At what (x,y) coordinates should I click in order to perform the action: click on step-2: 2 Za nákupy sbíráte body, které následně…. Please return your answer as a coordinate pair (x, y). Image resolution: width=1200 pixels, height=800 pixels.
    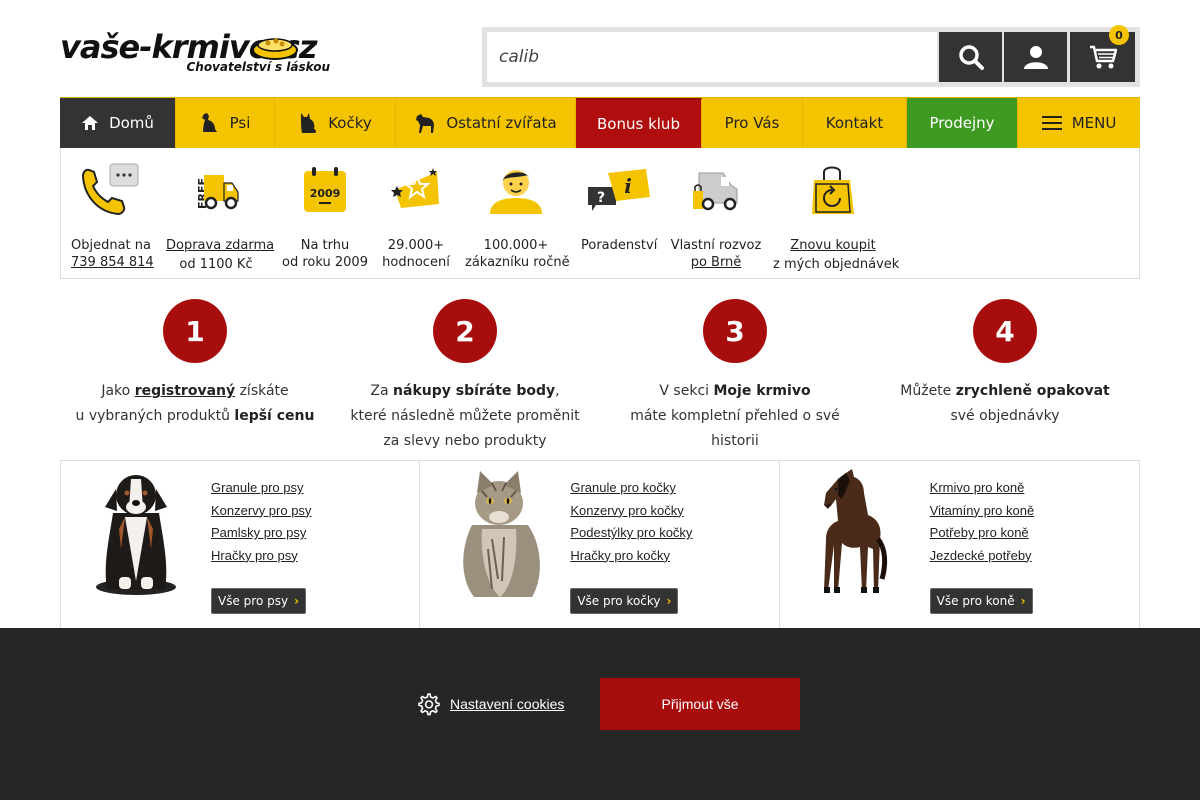
    Looking at the image, I should click on (465, 376).